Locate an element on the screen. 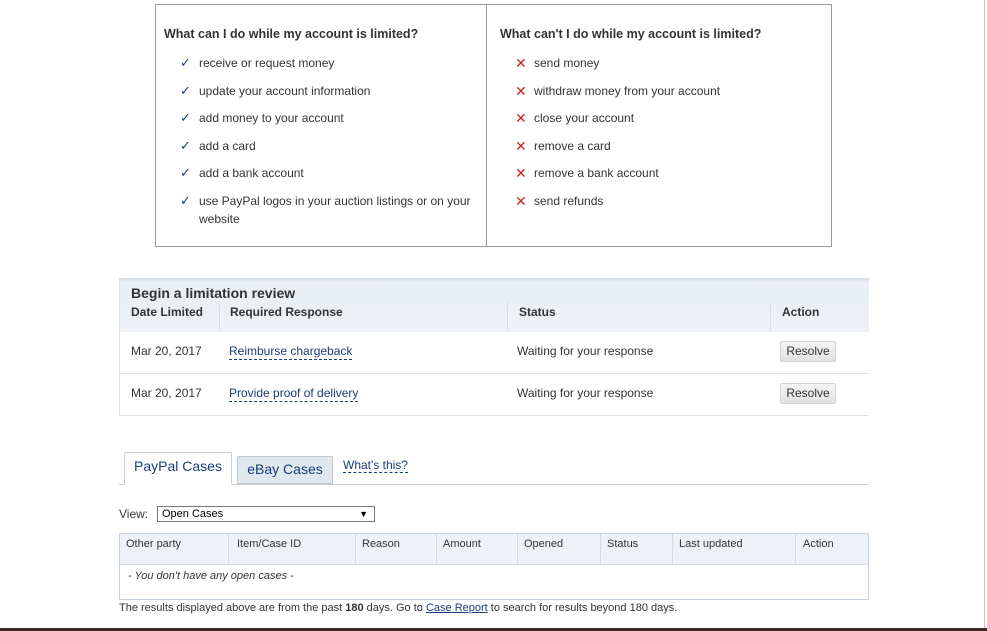 The width and height of the screenshot is (987, 631). can-do-item: ✓ add money to your account is located at coordinates (325, 118).